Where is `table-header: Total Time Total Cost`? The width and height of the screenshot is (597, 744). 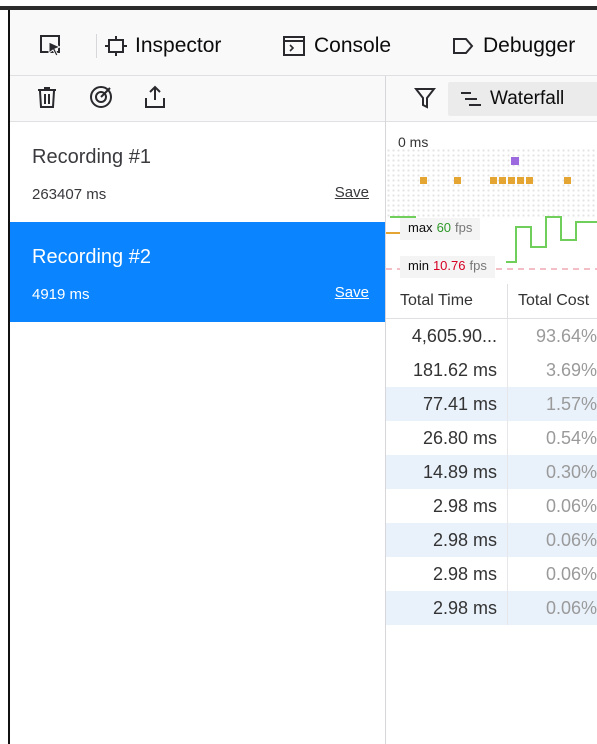
table-header: Total Time Total Cost is located at coordinates (491, 301).